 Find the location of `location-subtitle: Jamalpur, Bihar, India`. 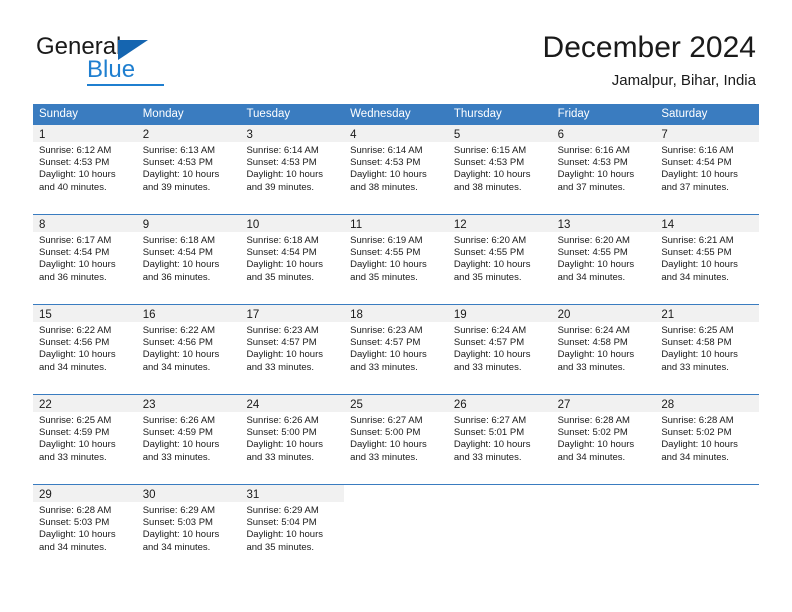

location-subtitle: Jamalpur, Bihar, India is located at coordinates (683, 80).